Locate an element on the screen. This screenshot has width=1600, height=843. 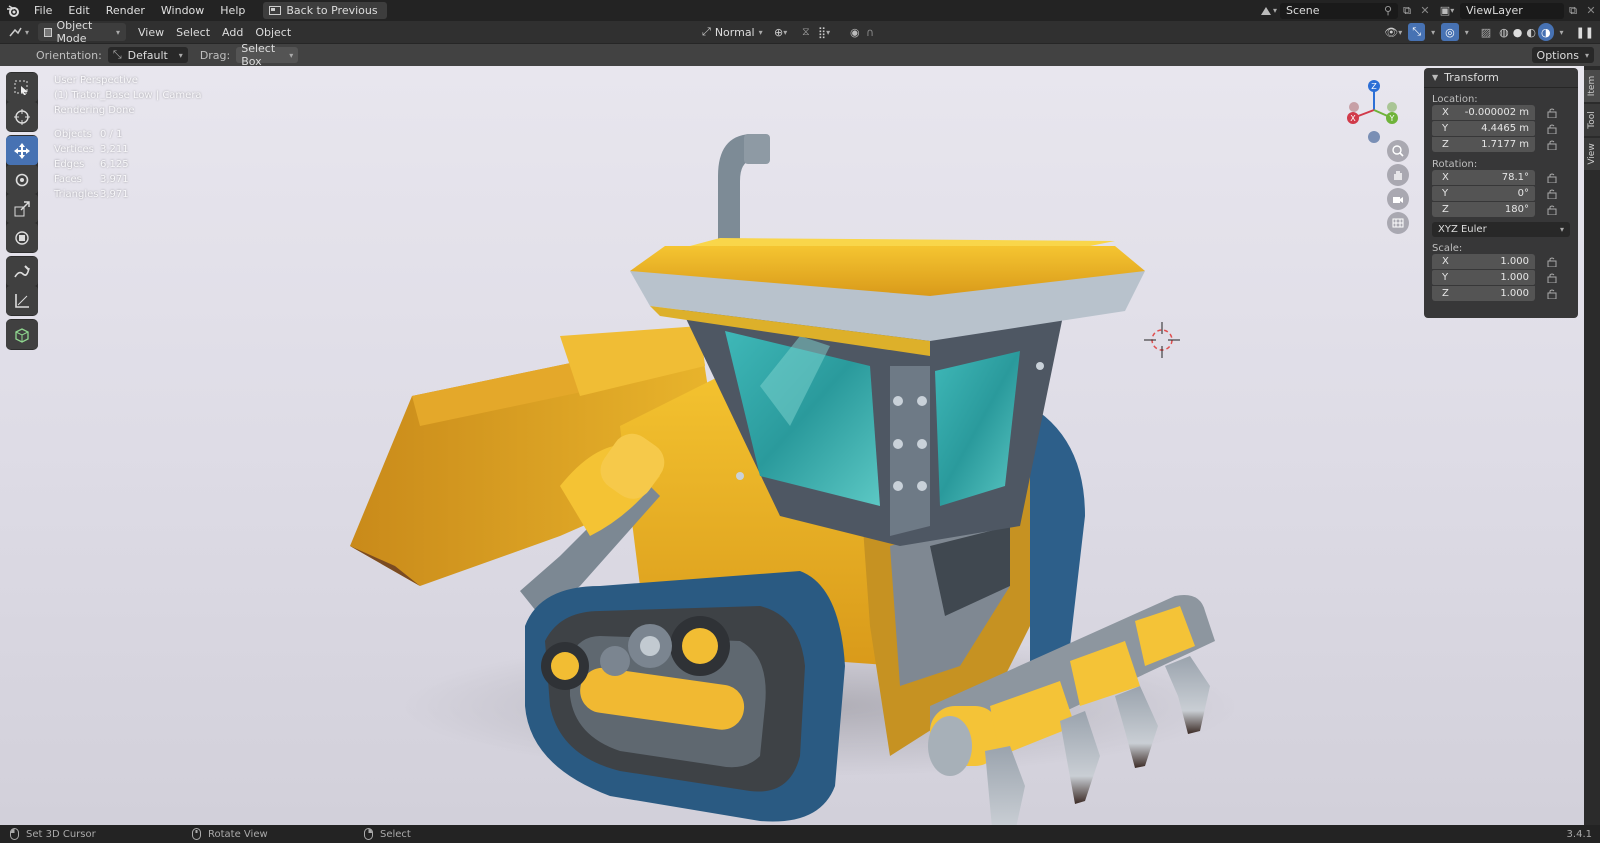
transform-tool-icon is located at coordinates (22, 237).